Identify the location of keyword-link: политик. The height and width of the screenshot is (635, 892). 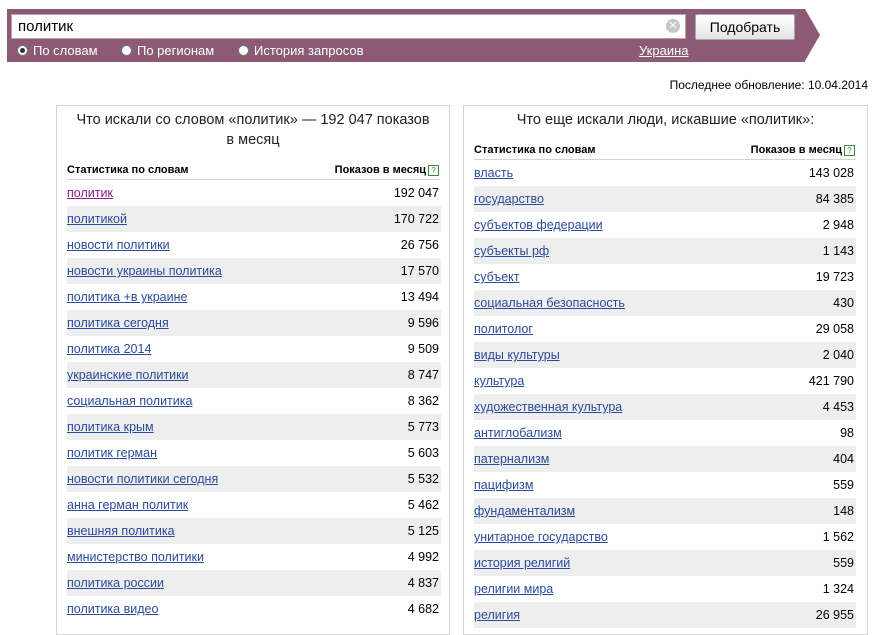
(90, 193).